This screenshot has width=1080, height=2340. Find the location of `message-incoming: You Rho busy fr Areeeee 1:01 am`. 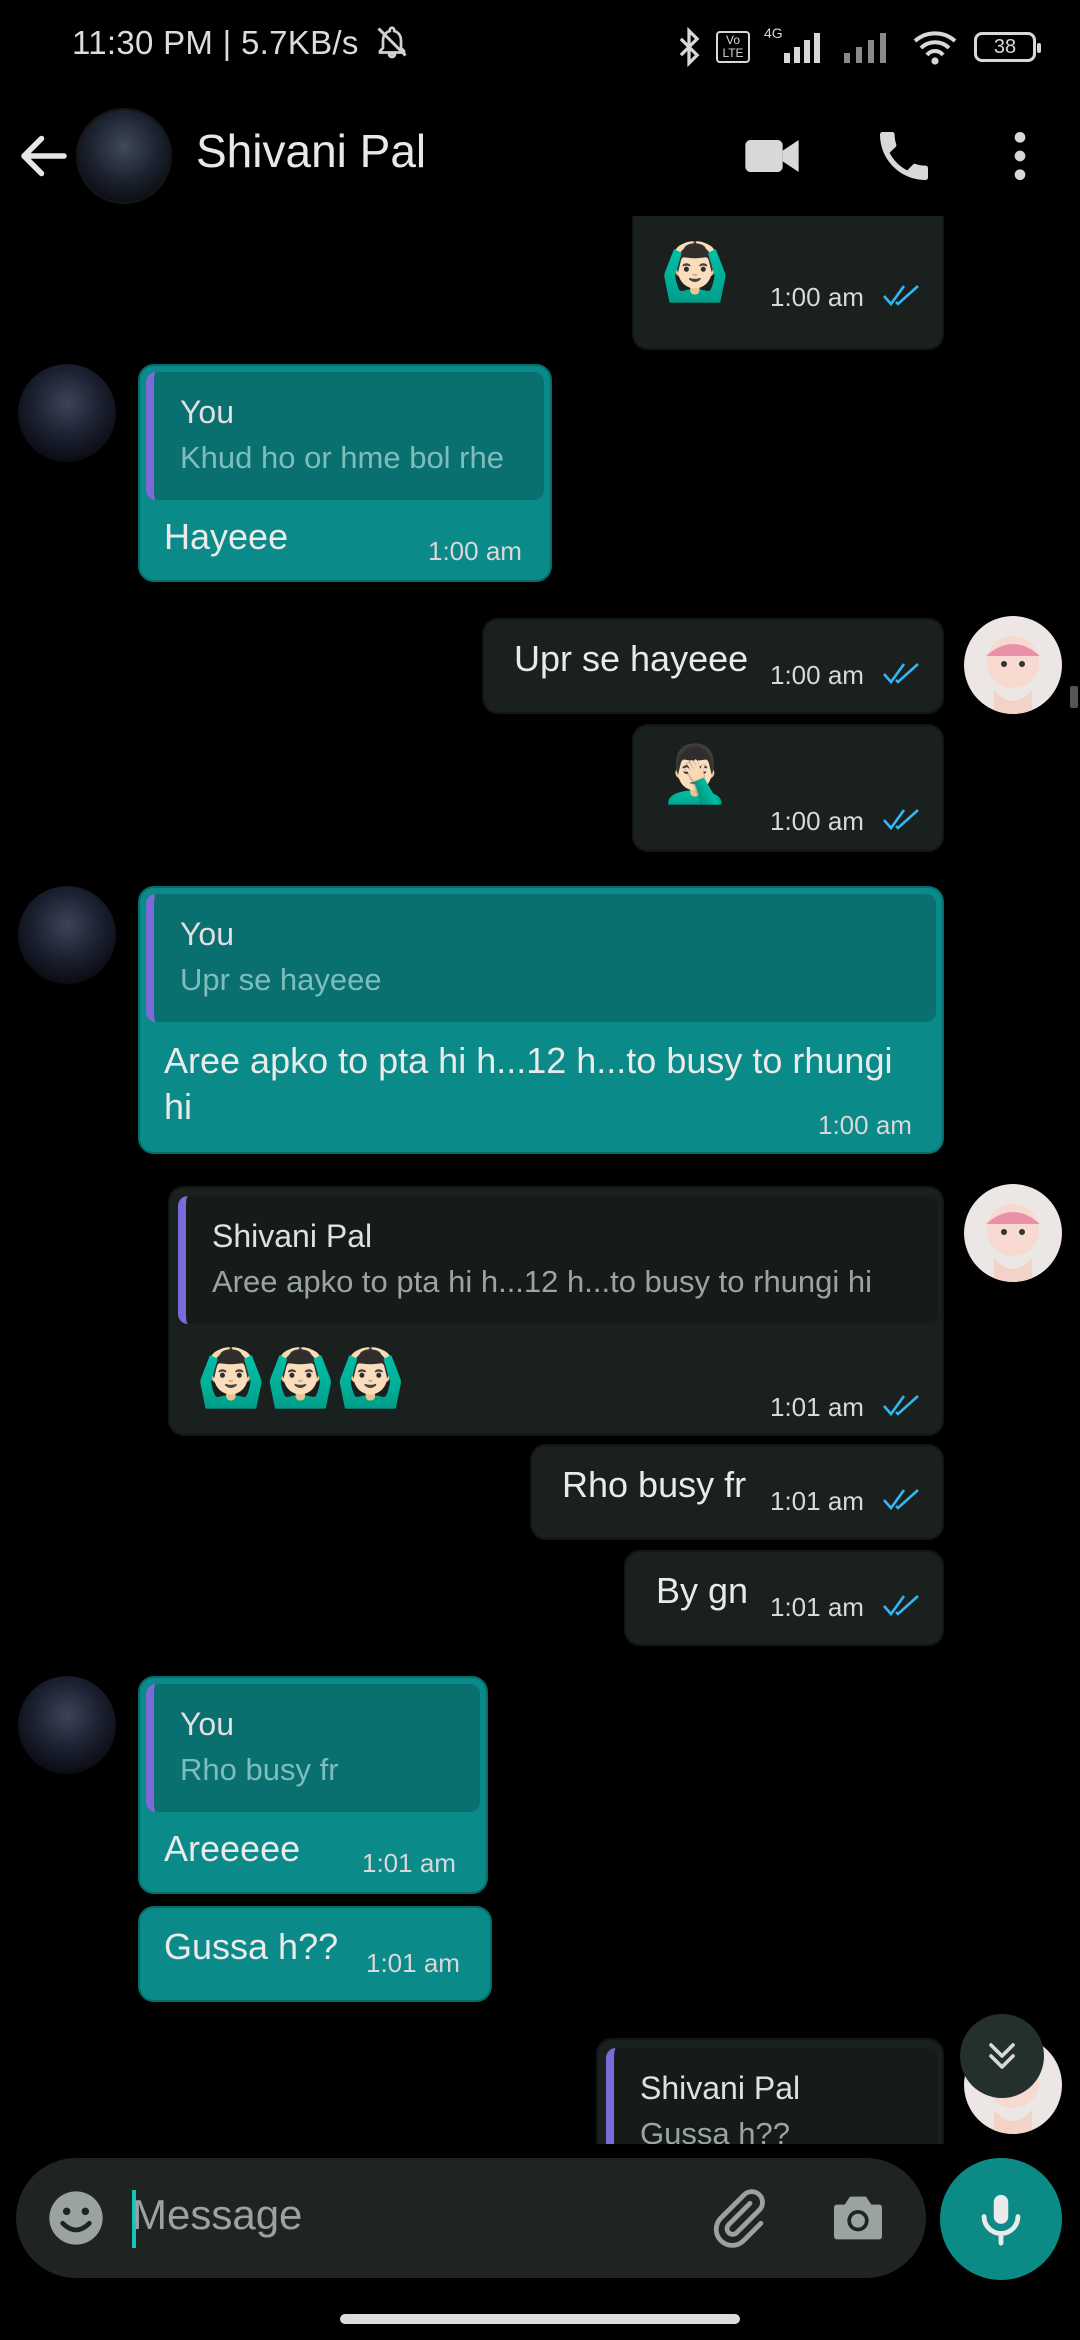

message-incoming: You Rho busy fr Areeeee 1:01 am is located at coordinates (313, 1785).